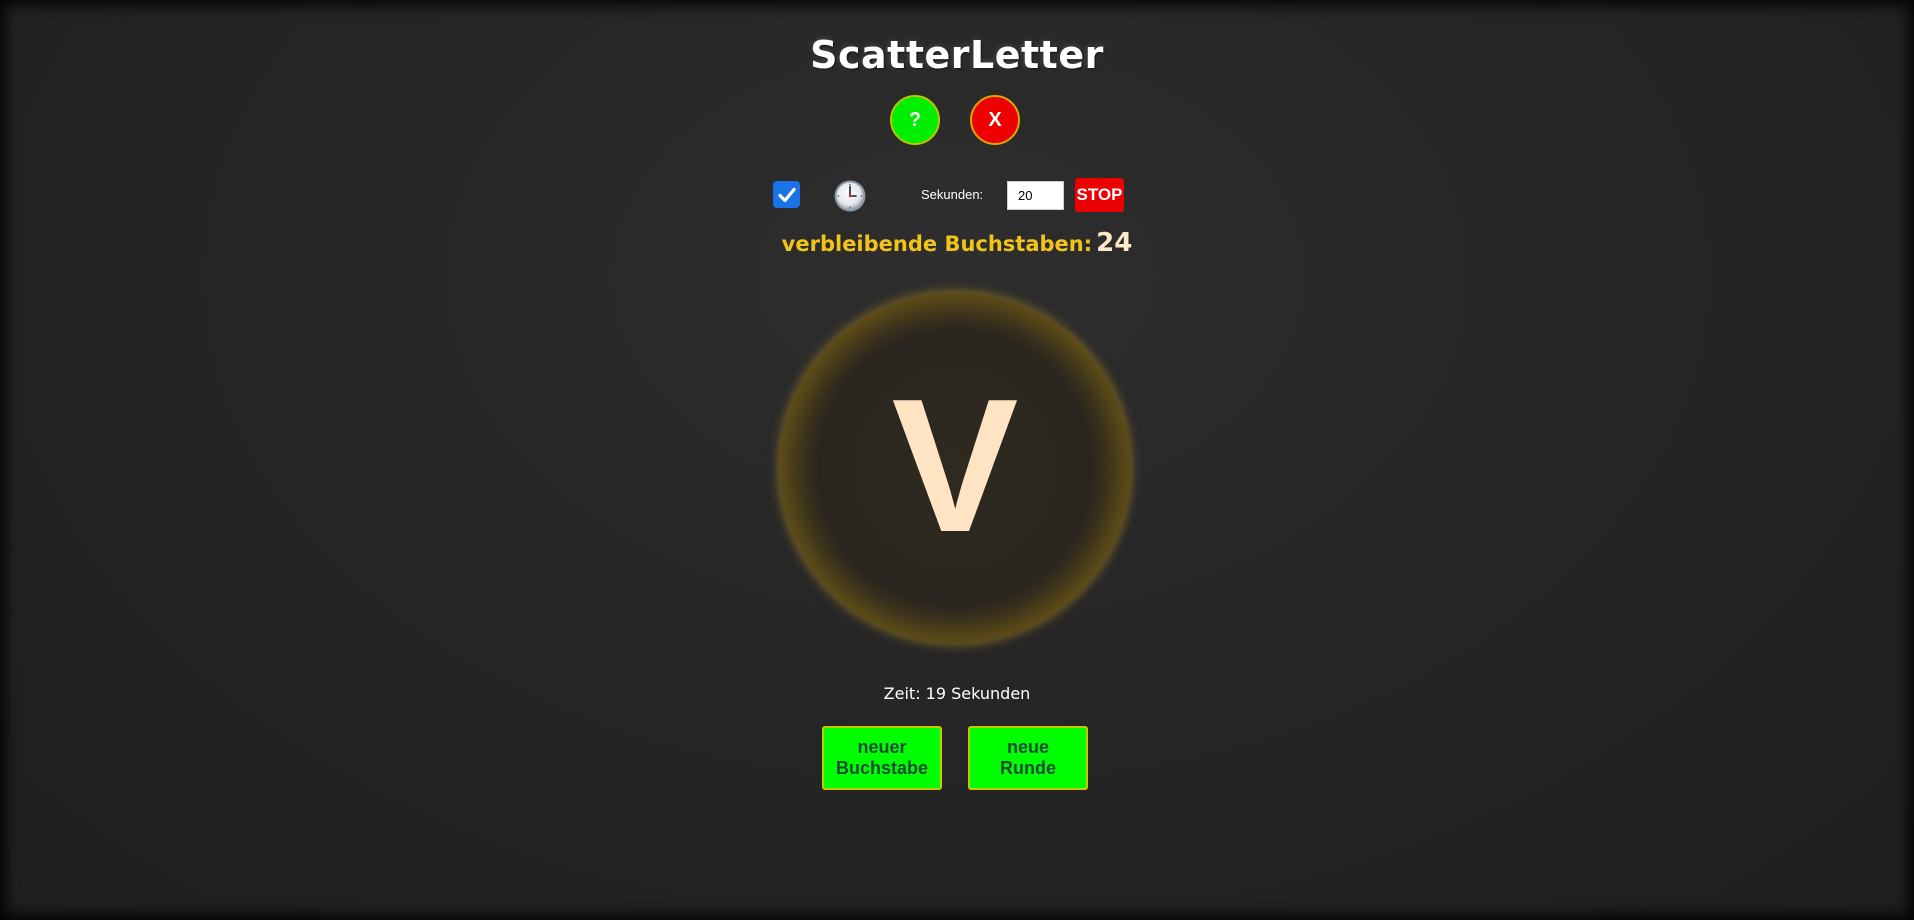 Image resolution: width=1914 pixels, height=920 pixels. Describe the element at coordinates (1035, 195) in the screenshot. I see `seconds-input` at that location.